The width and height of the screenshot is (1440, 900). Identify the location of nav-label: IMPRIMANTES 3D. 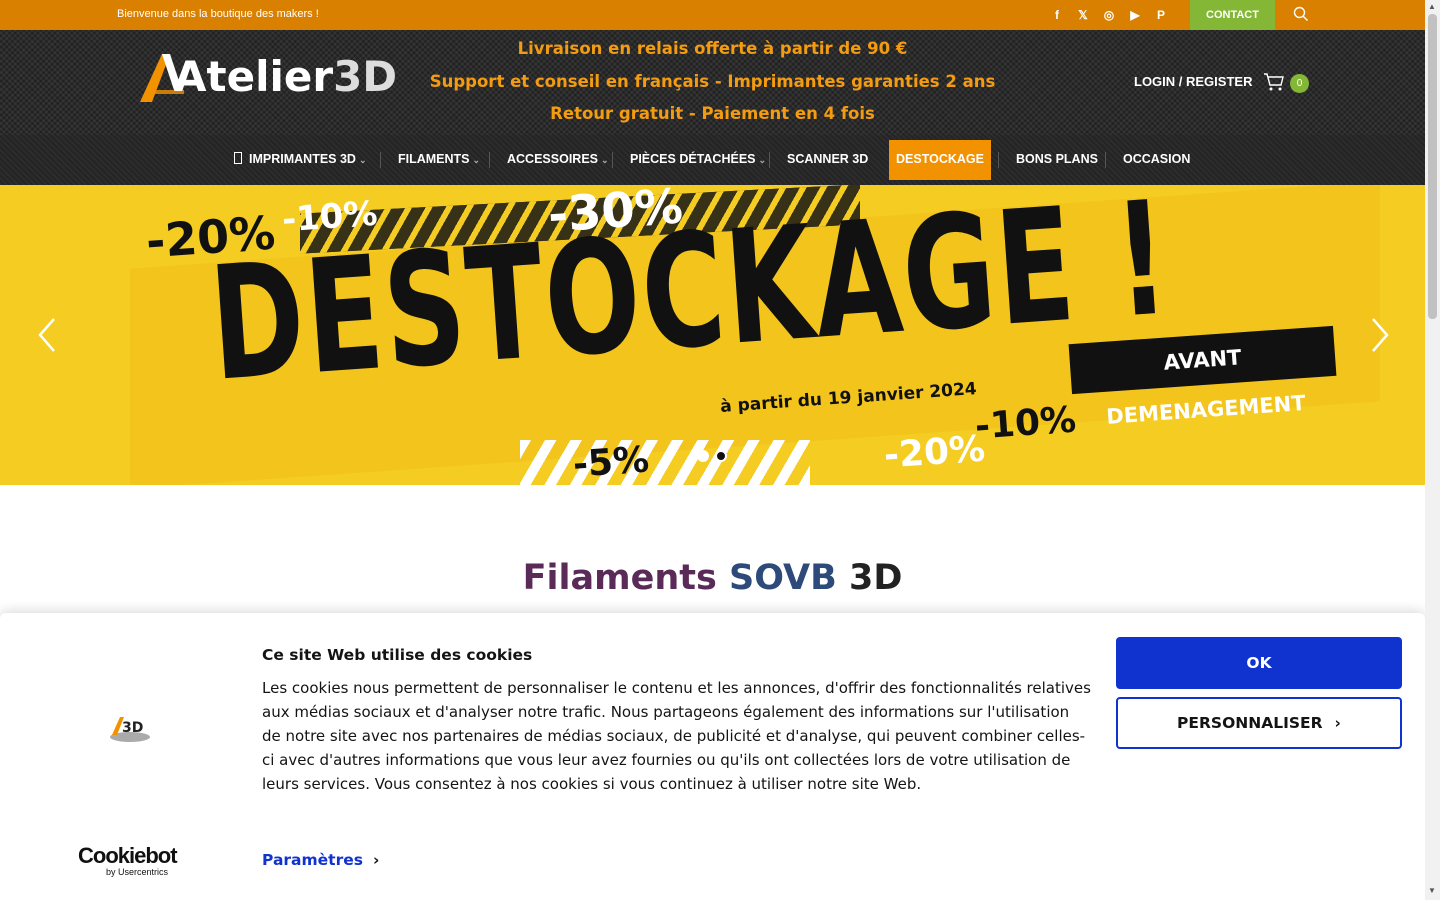
(302, 159).